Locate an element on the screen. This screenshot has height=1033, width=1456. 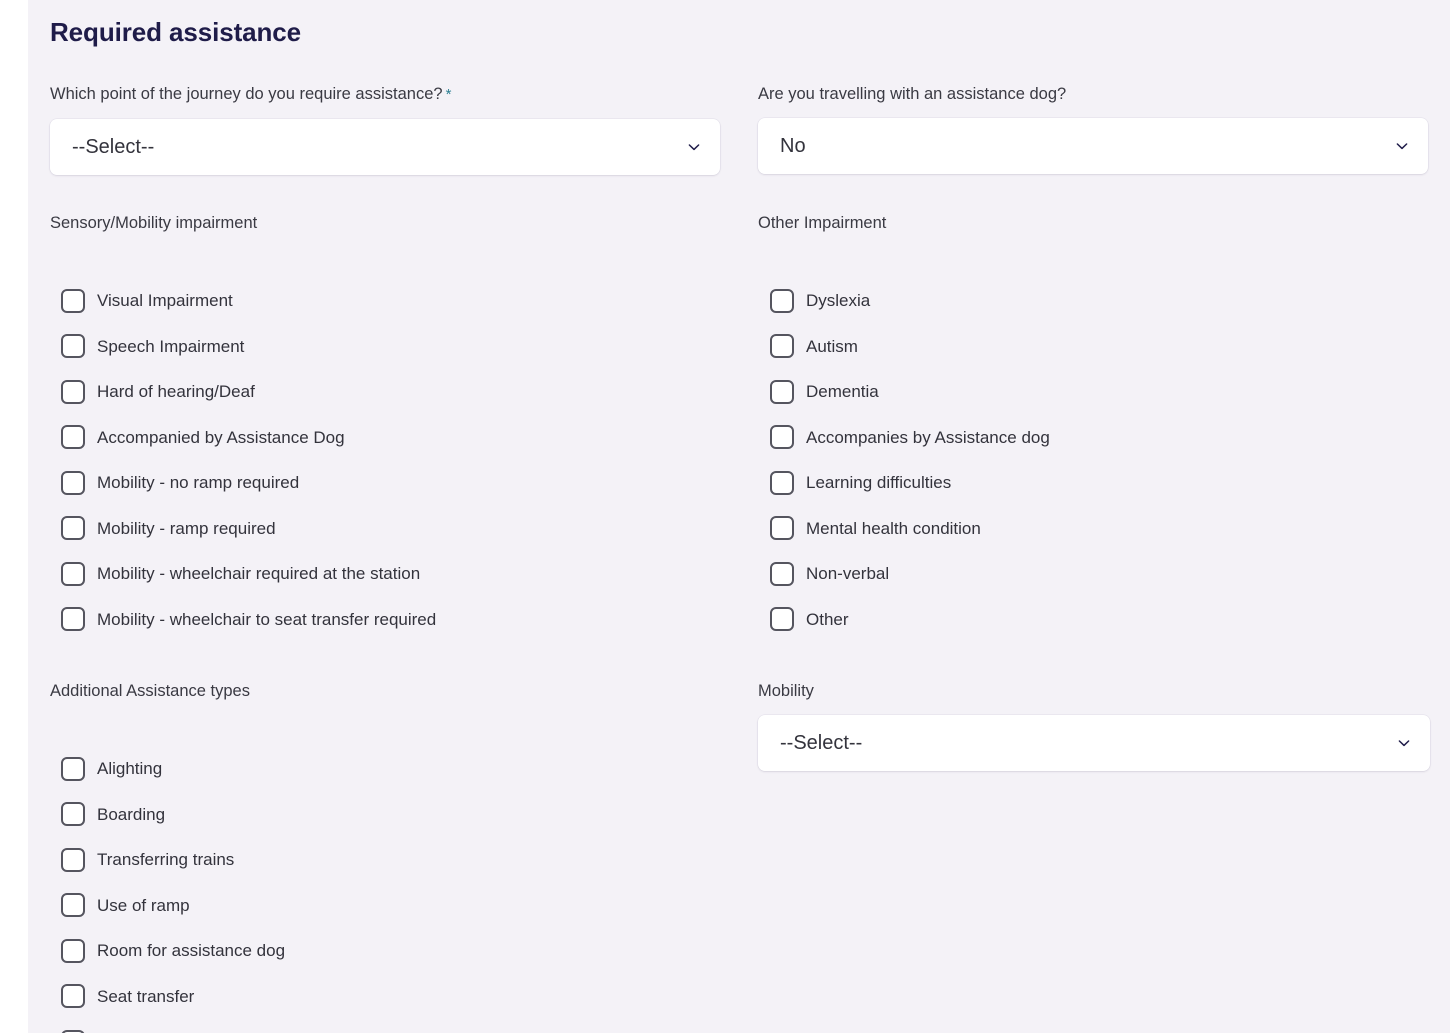
checkbox-row: Mobility - ramp required is located at coordinates (400, 529).